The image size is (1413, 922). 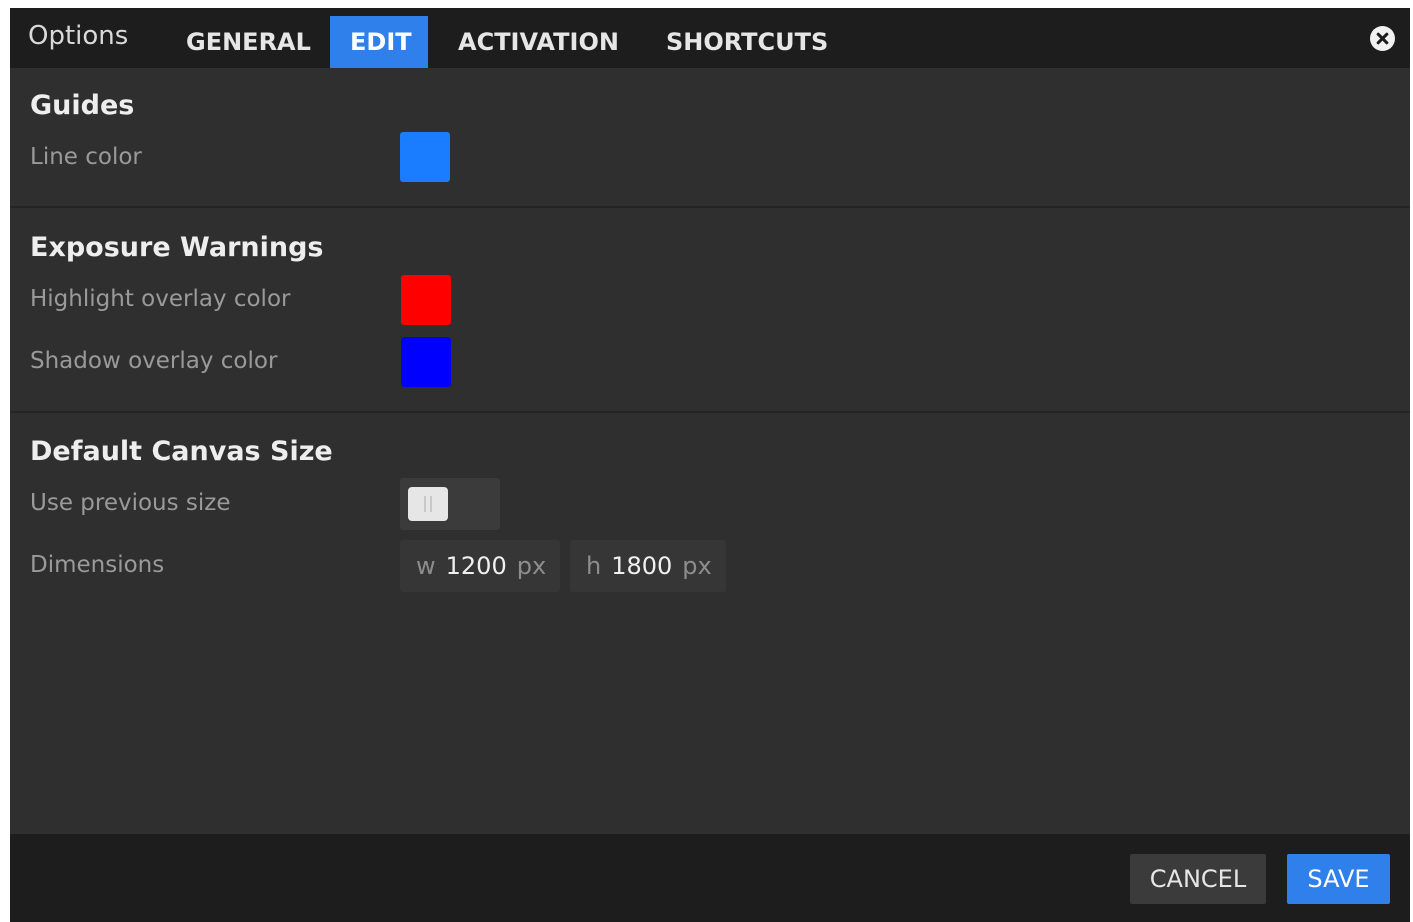 I want to click on exposure-section-title: Exposure Warnings, so click(x=177, y=247).